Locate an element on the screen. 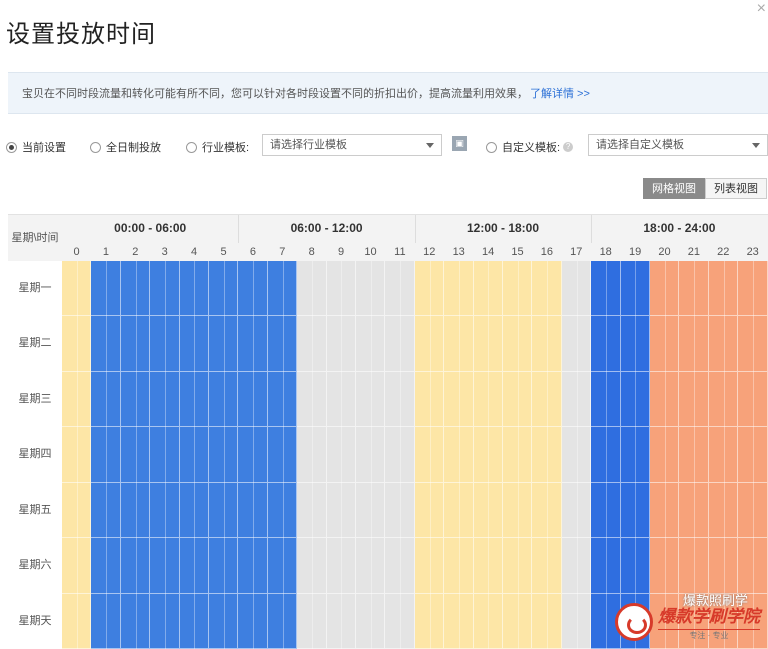 This screenshot has height=649, width=768. day-label: 星期六 is located at coordinates (35, 566).